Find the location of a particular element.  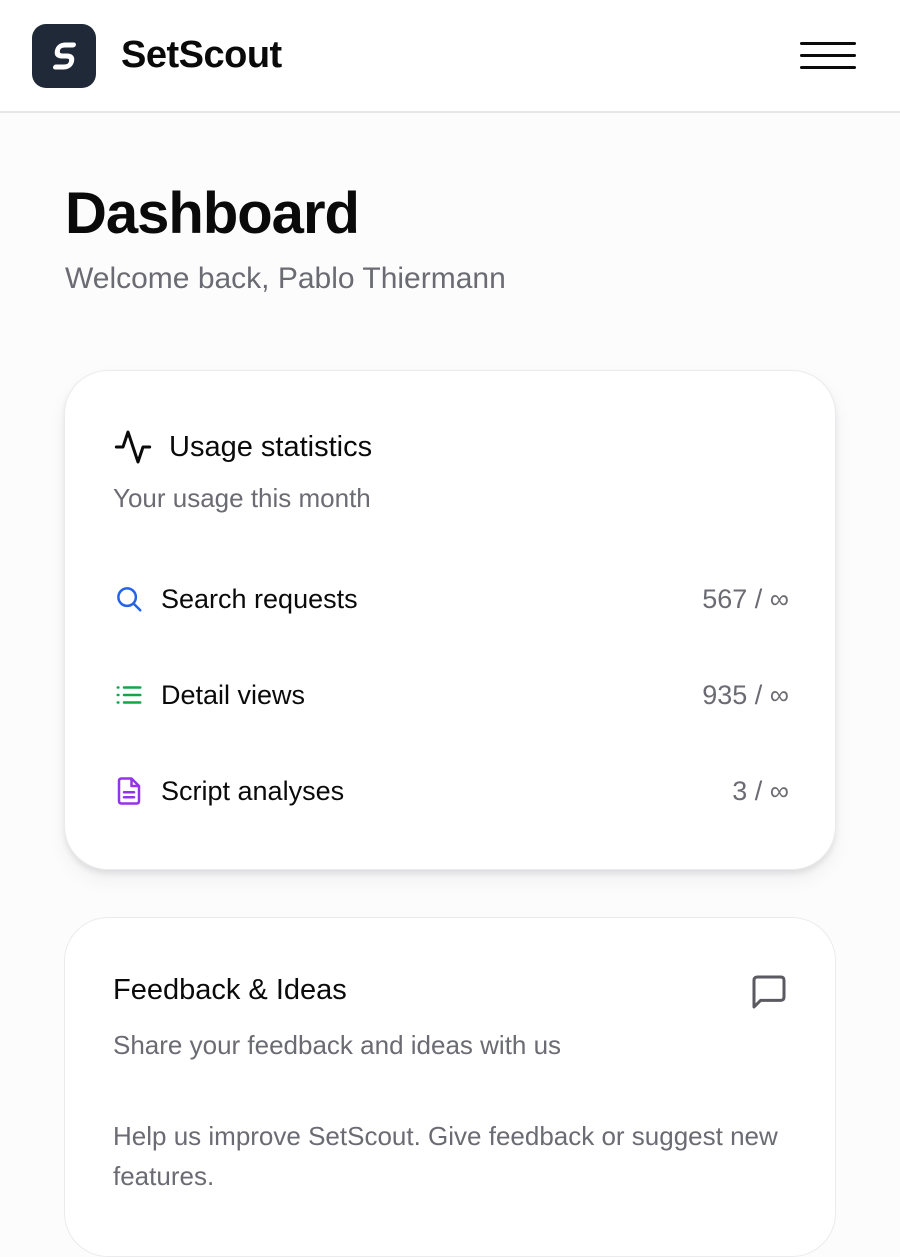

logo-icon is located at coordinates (64, 56).